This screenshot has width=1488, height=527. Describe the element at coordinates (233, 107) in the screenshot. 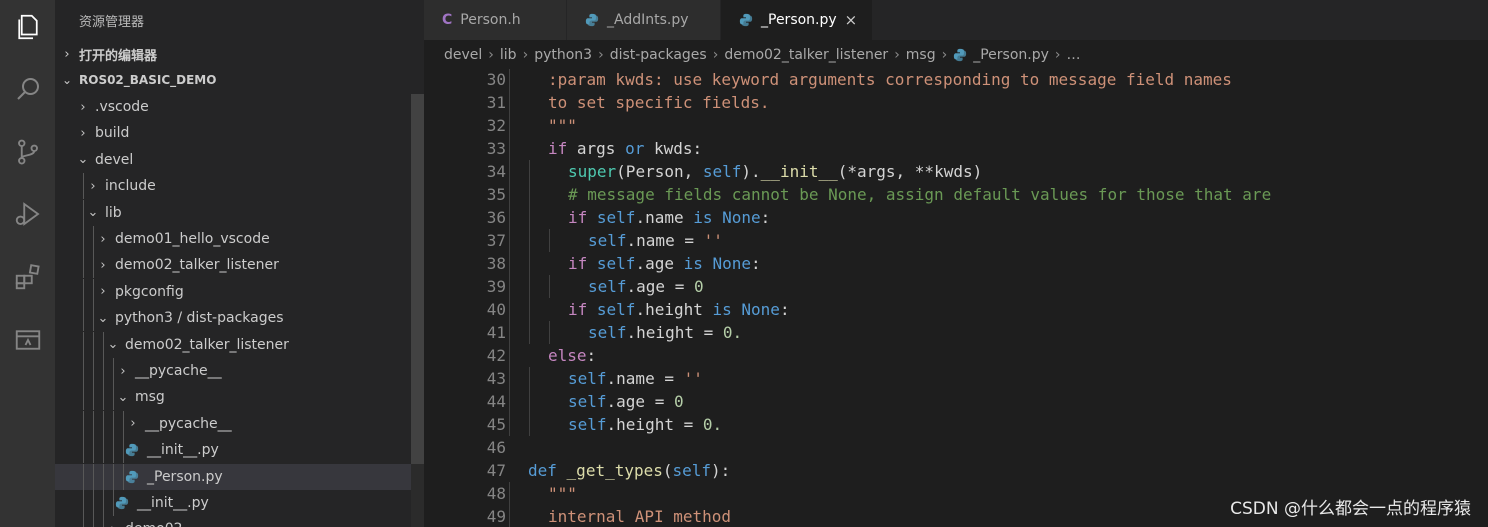

I see `tree-folder-item: › .vscode` at that location.